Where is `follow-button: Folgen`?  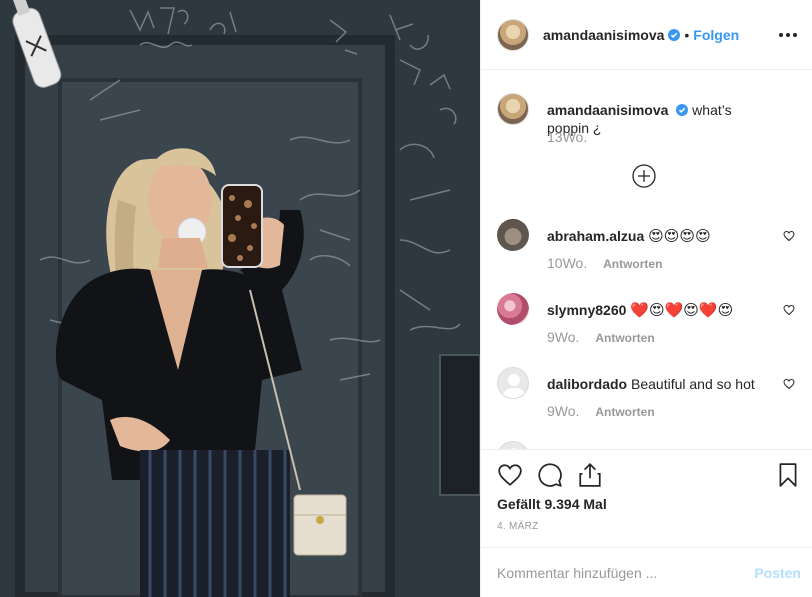 follow-button: Folgen is located at coordinates (716, 35).